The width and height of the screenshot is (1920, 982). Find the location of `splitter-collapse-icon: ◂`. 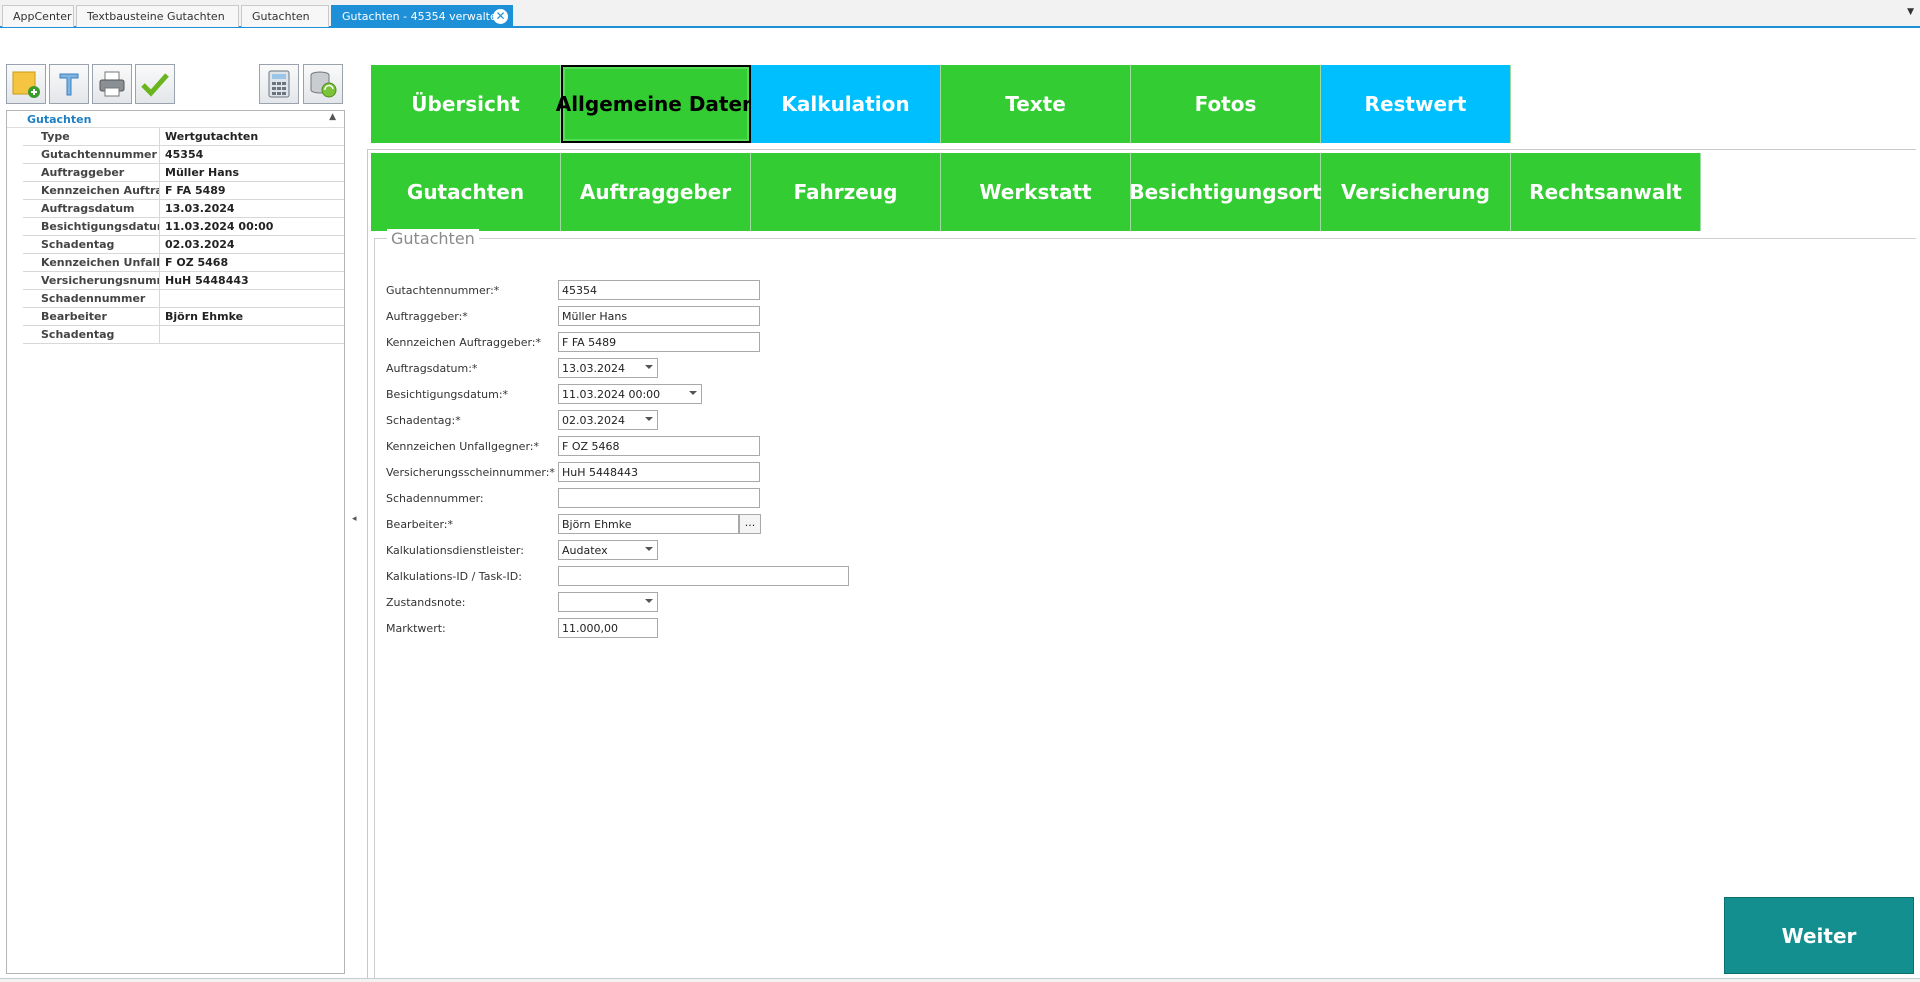

splitter-collapse-icon: ◂ is located at coordinates (354, 519).